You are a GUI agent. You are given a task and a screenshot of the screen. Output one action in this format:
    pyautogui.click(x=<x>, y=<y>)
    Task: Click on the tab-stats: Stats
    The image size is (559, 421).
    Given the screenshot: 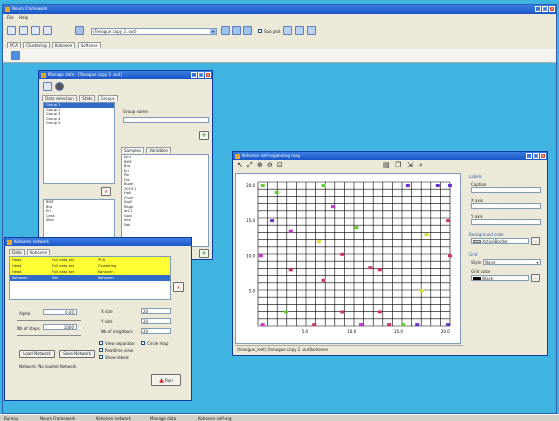 What is the action you would take?
    pyautogui.click(x=87, y=98)
    